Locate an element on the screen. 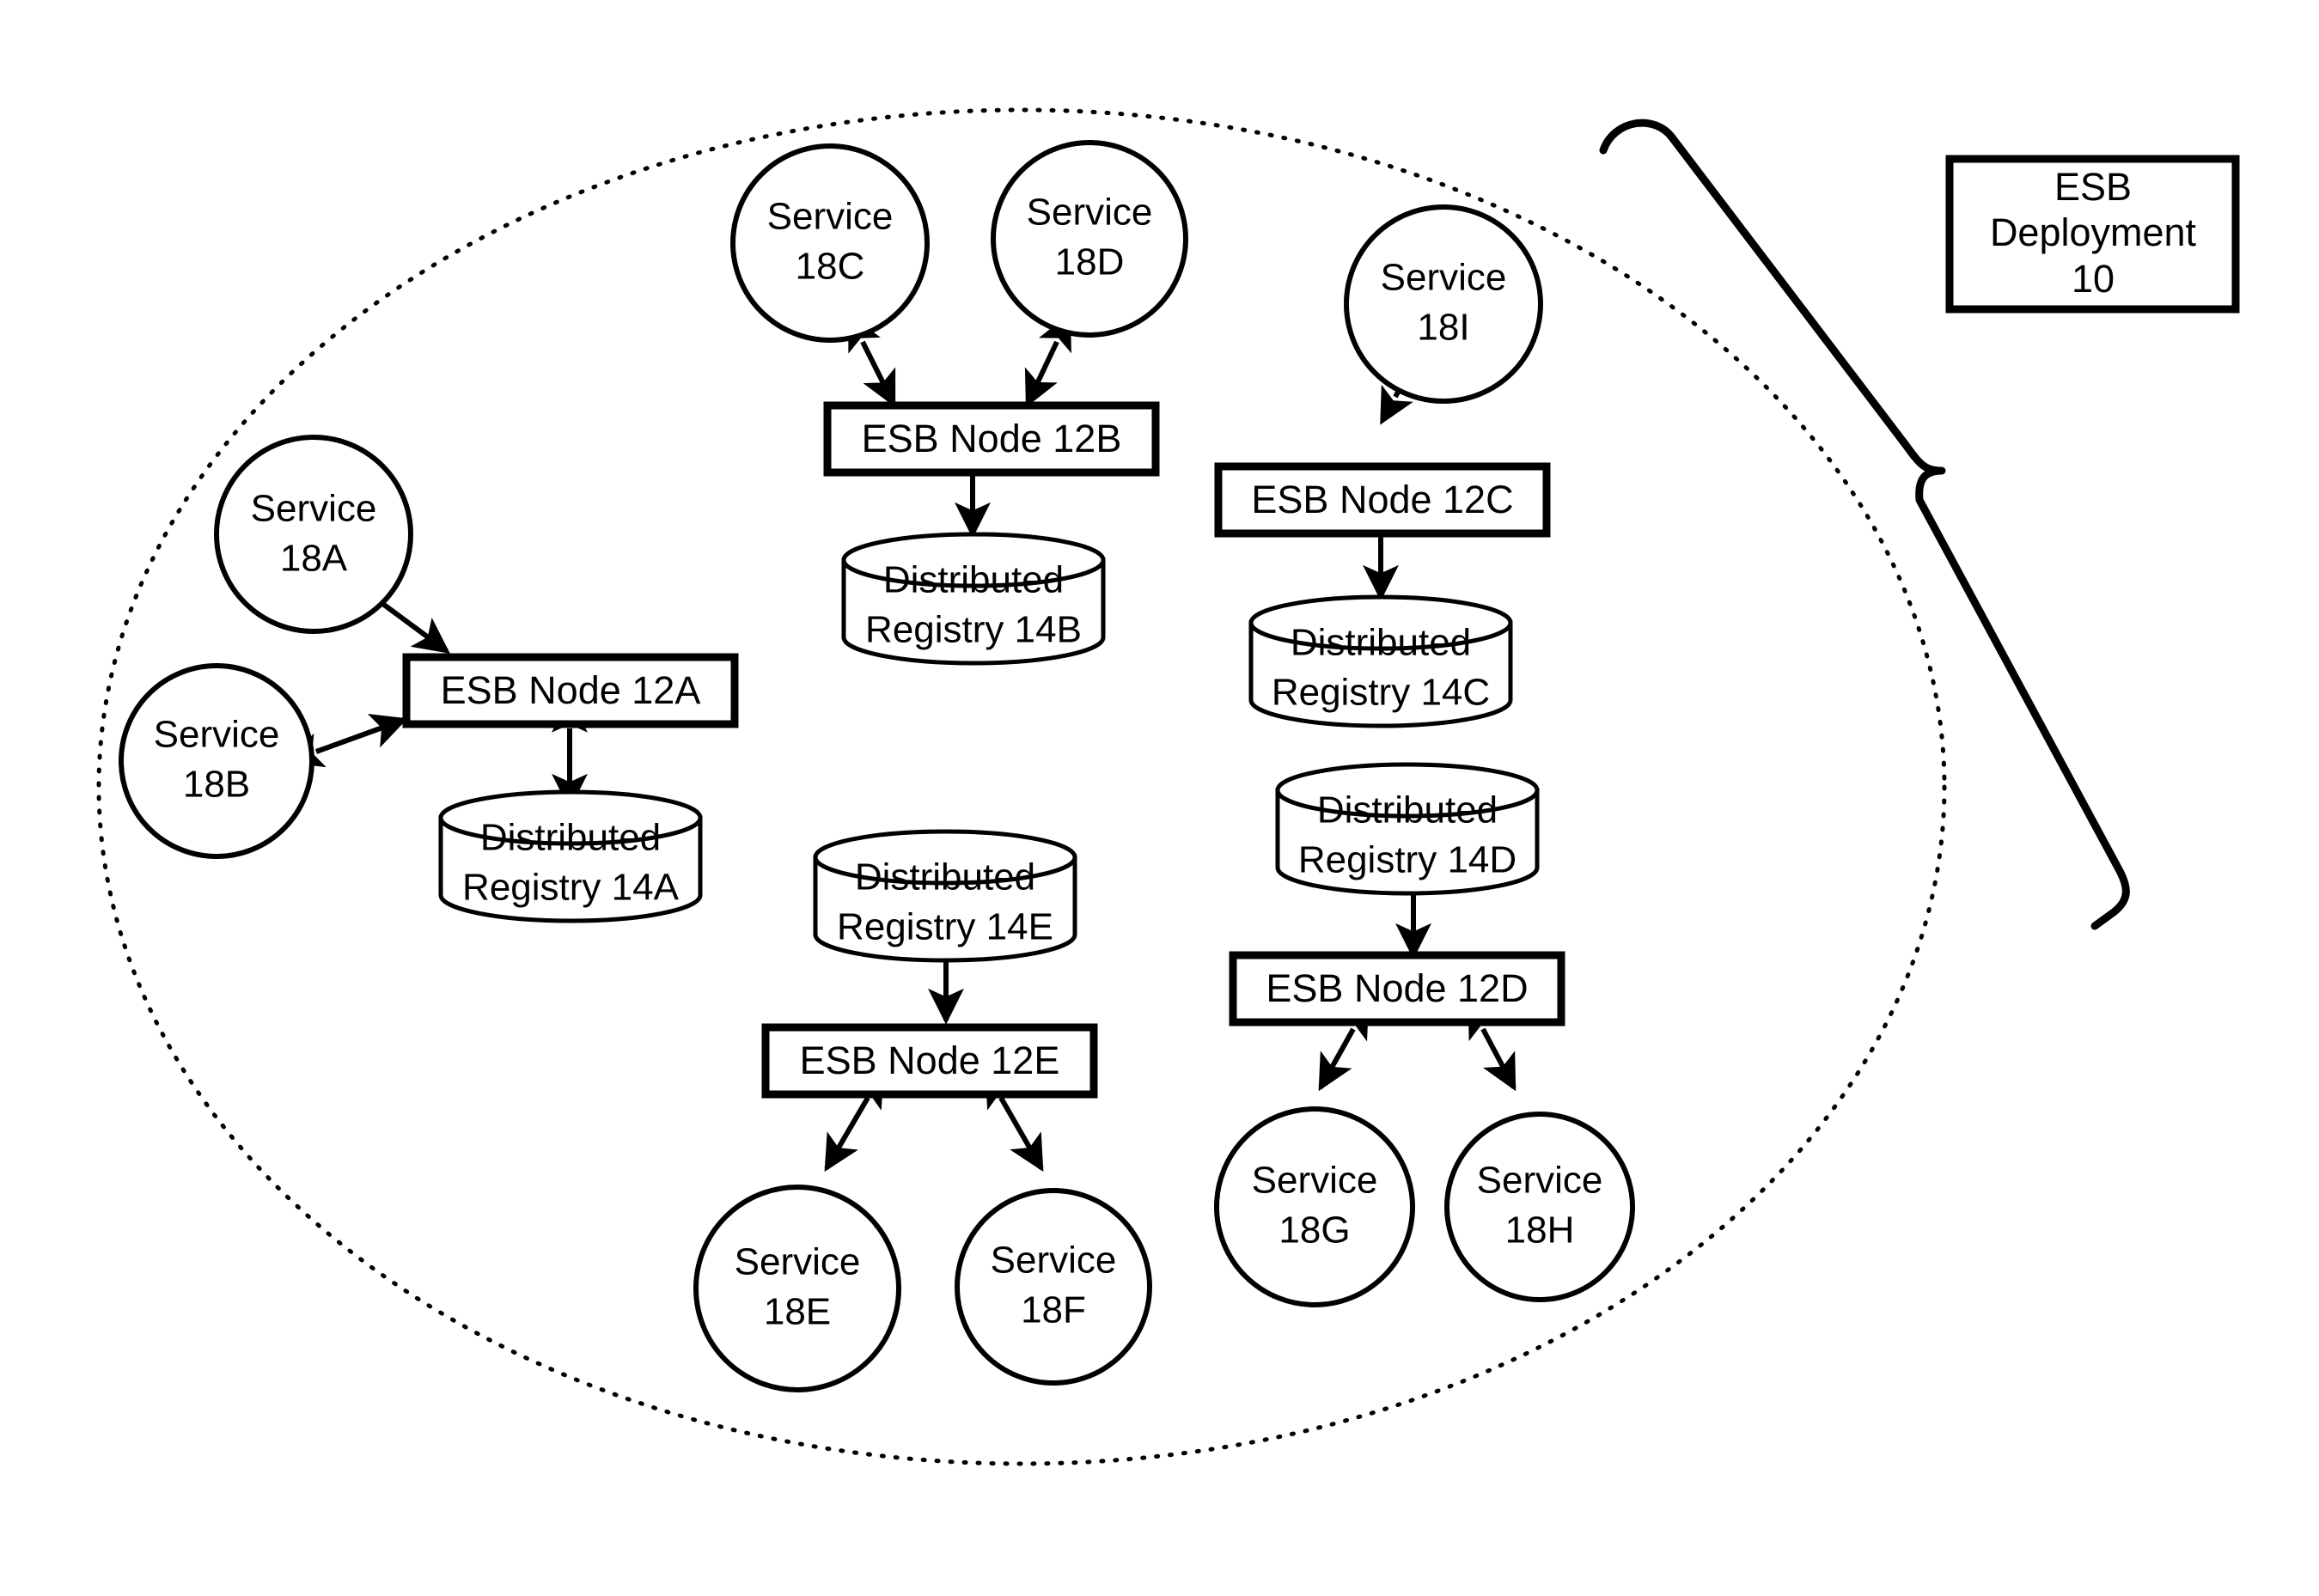 The image size is (2319, 1596). service-18e-line1: Service is located at coordinates (798, 1262).